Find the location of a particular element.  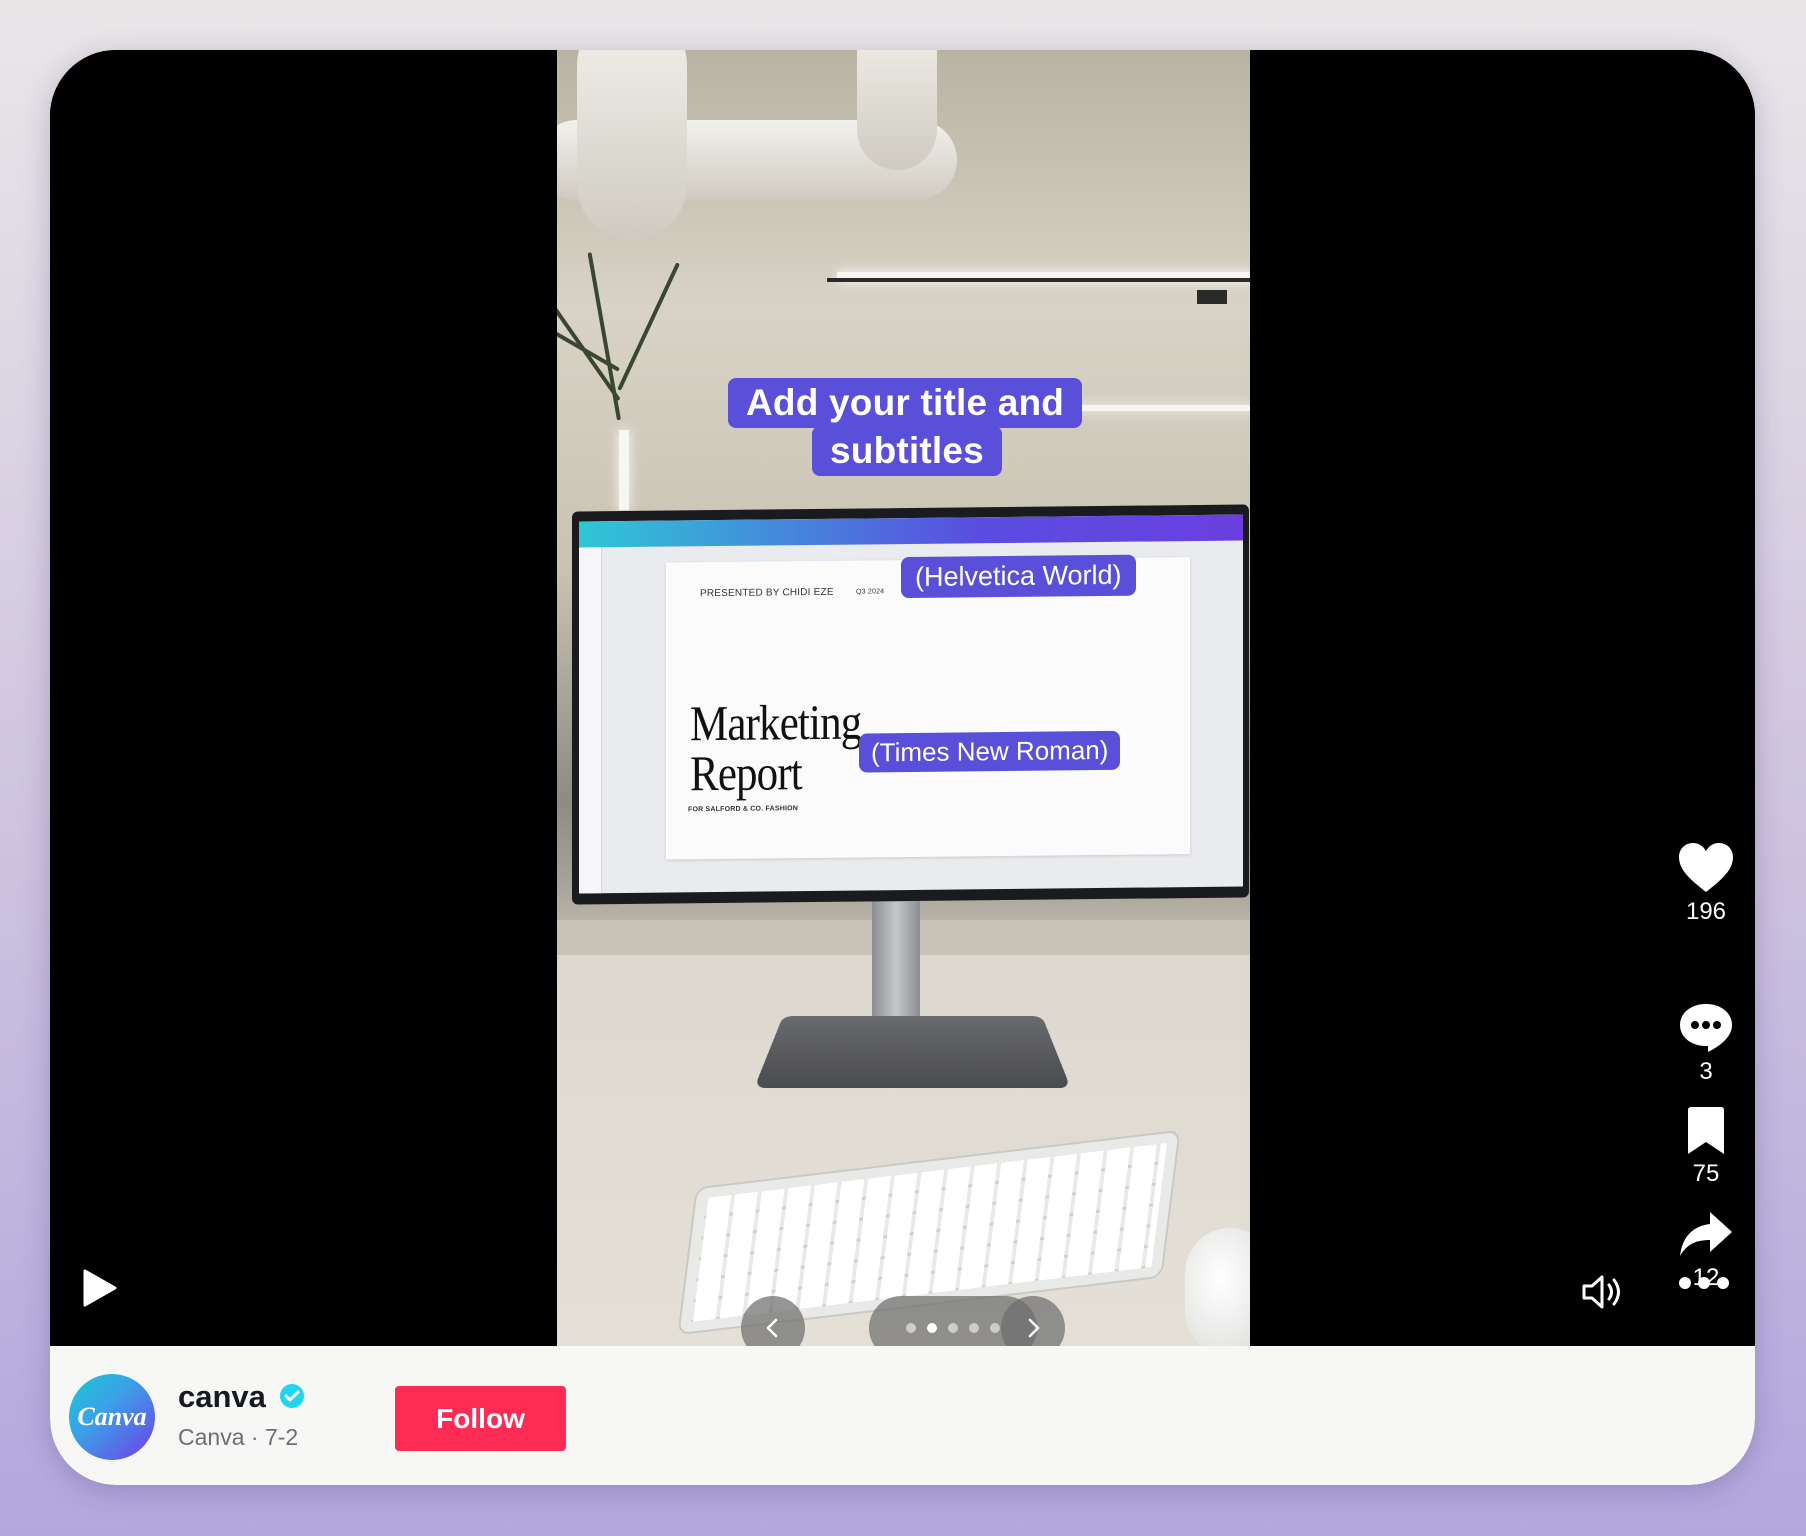

editor-topbar is located at coordinates (911, 531).